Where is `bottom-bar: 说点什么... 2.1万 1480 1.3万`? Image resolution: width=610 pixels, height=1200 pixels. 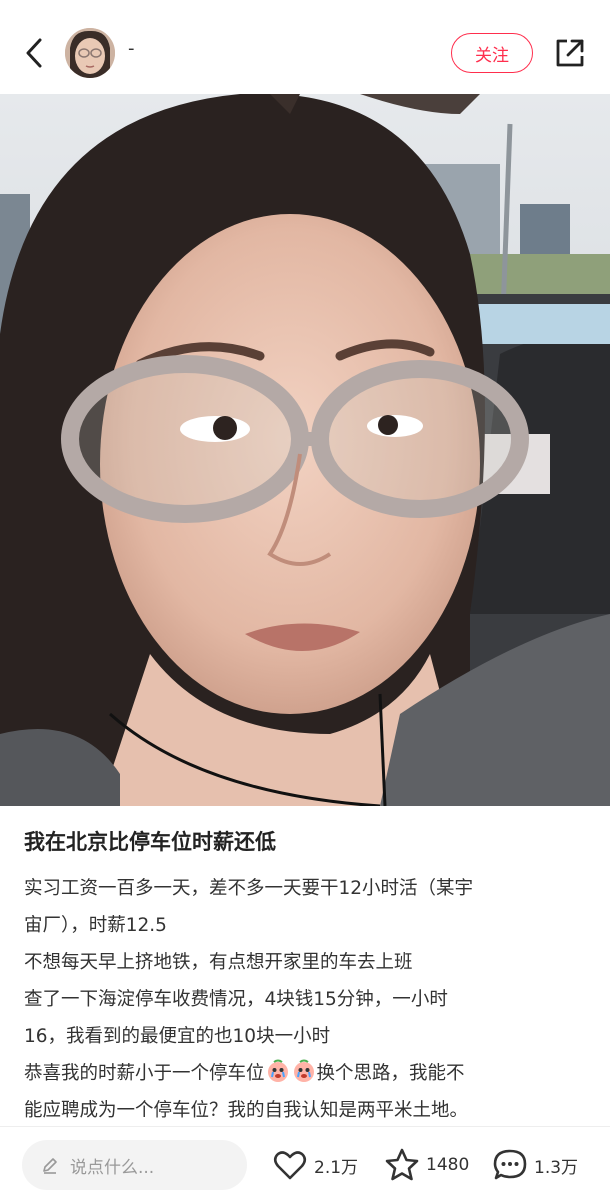 bottom-bar: 说点什么... 2.1万 1480 1.3万 is located at coordinates (305, 1163).